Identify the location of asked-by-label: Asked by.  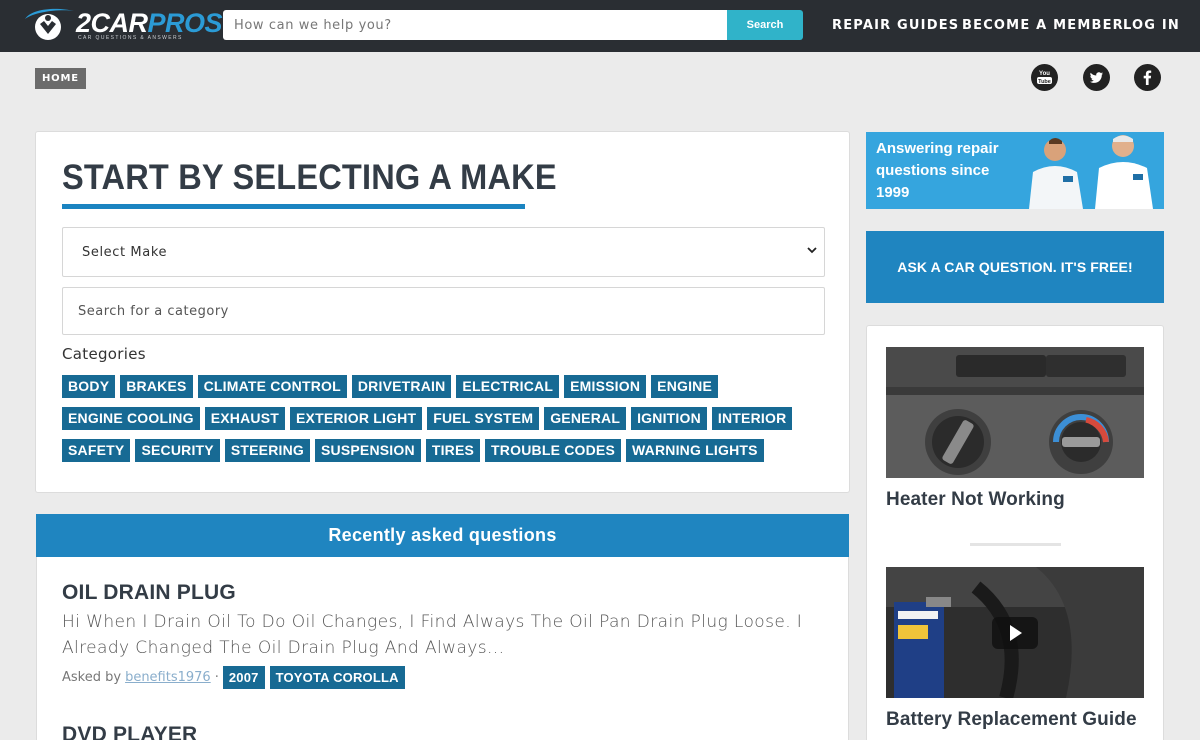
(92, 677).